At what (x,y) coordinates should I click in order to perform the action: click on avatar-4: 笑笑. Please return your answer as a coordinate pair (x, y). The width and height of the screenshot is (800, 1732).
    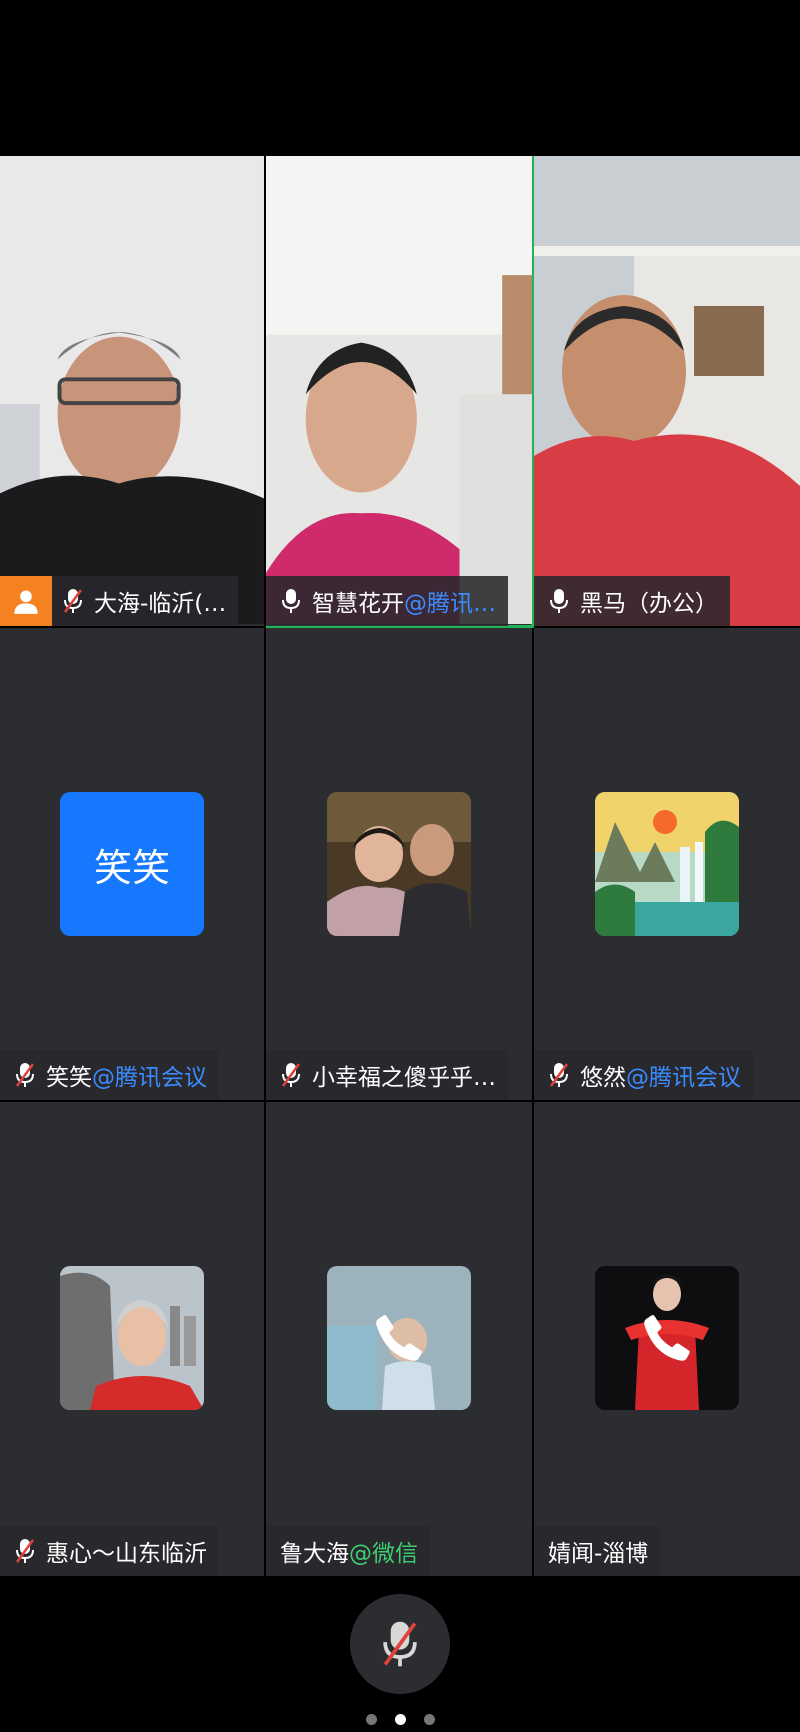
    Looking at the image, I should click on (132, 864).